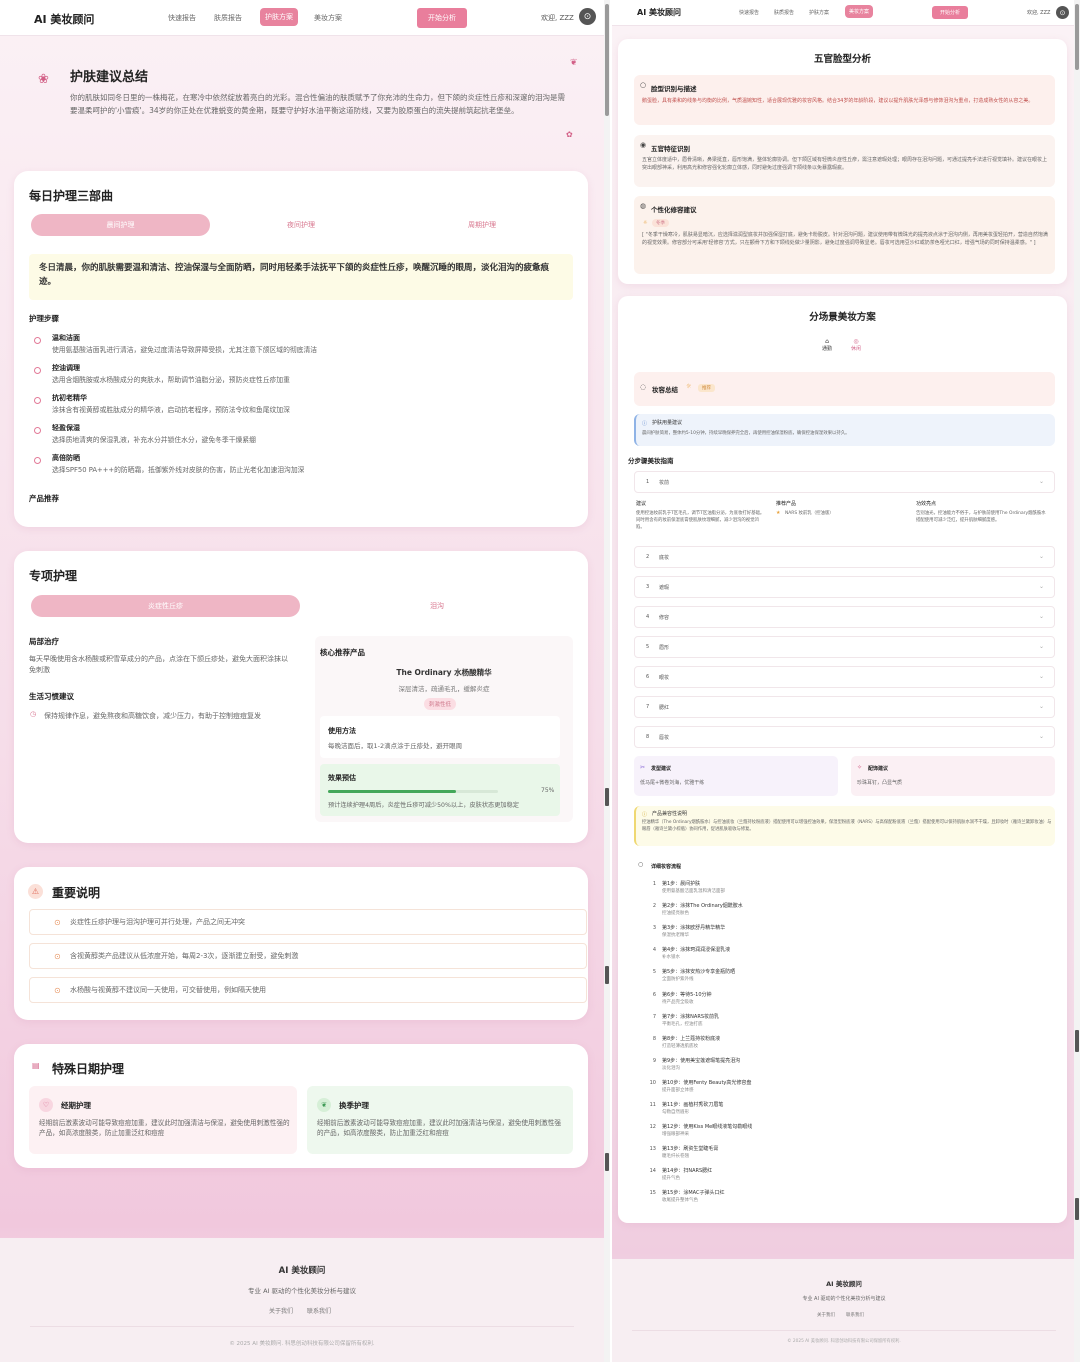 This screenshot has height=1362, width=1080. I want to click on nav-skin-report: 肤质报告, so click(228, 18).